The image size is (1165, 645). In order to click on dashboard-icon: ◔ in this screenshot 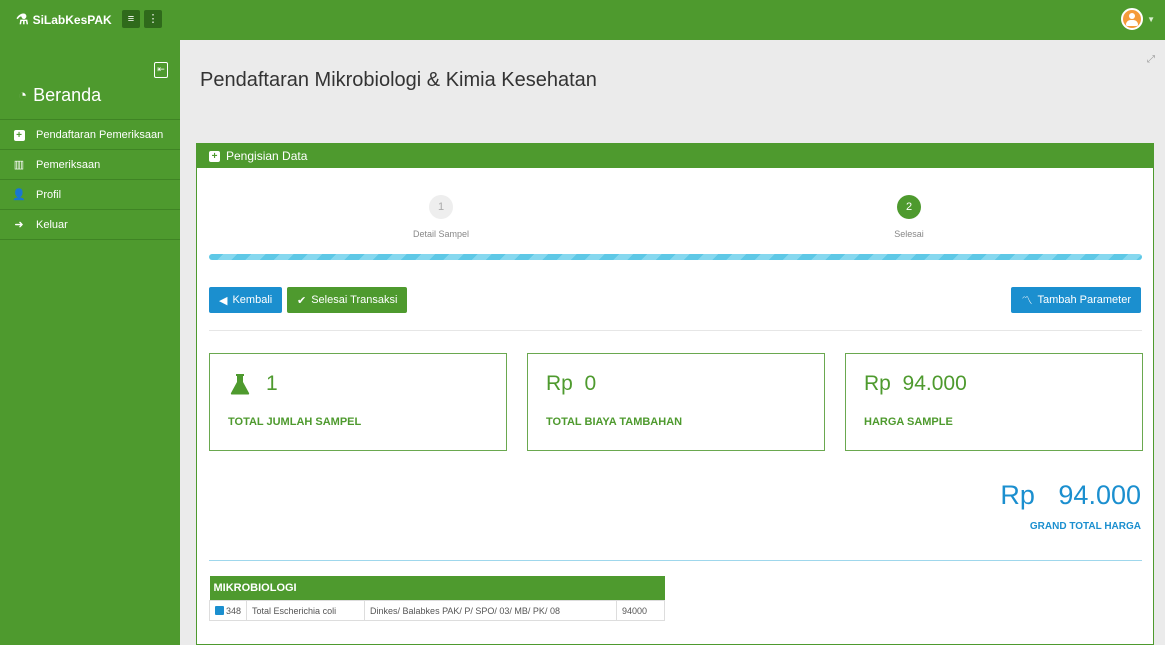, I will do `click(23, 95)`.